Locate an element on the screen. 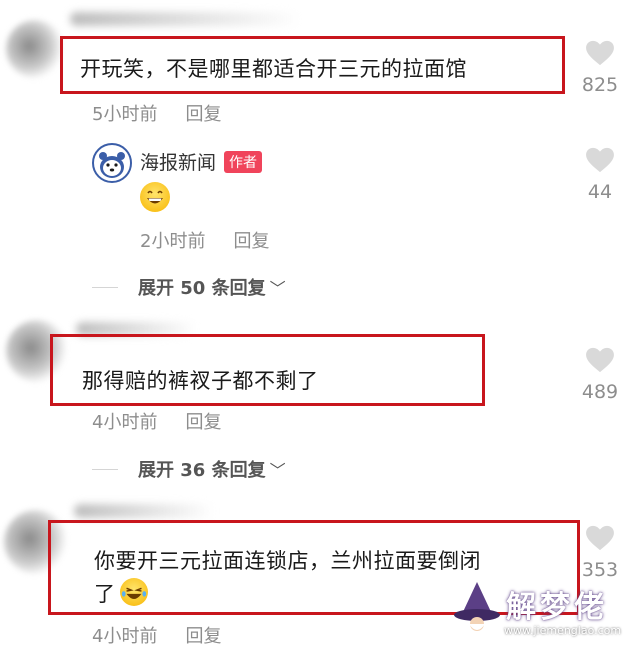 Image resolution: width=640 pixels, height=648 pixels. author-avatar is located at coordinates (112, 163).